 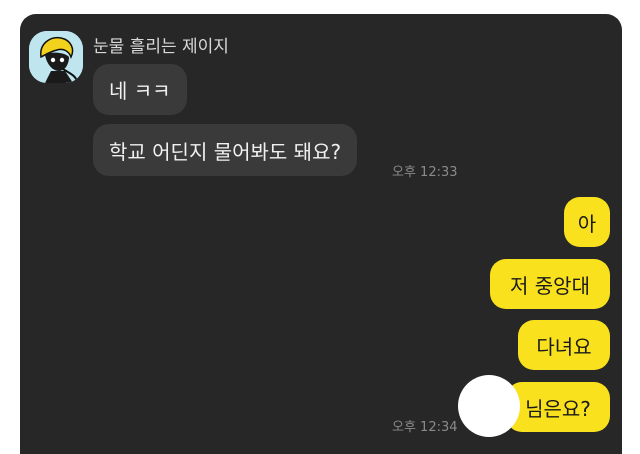 I want to click on avatar-illustration-icon, so click(x=56, y=57).